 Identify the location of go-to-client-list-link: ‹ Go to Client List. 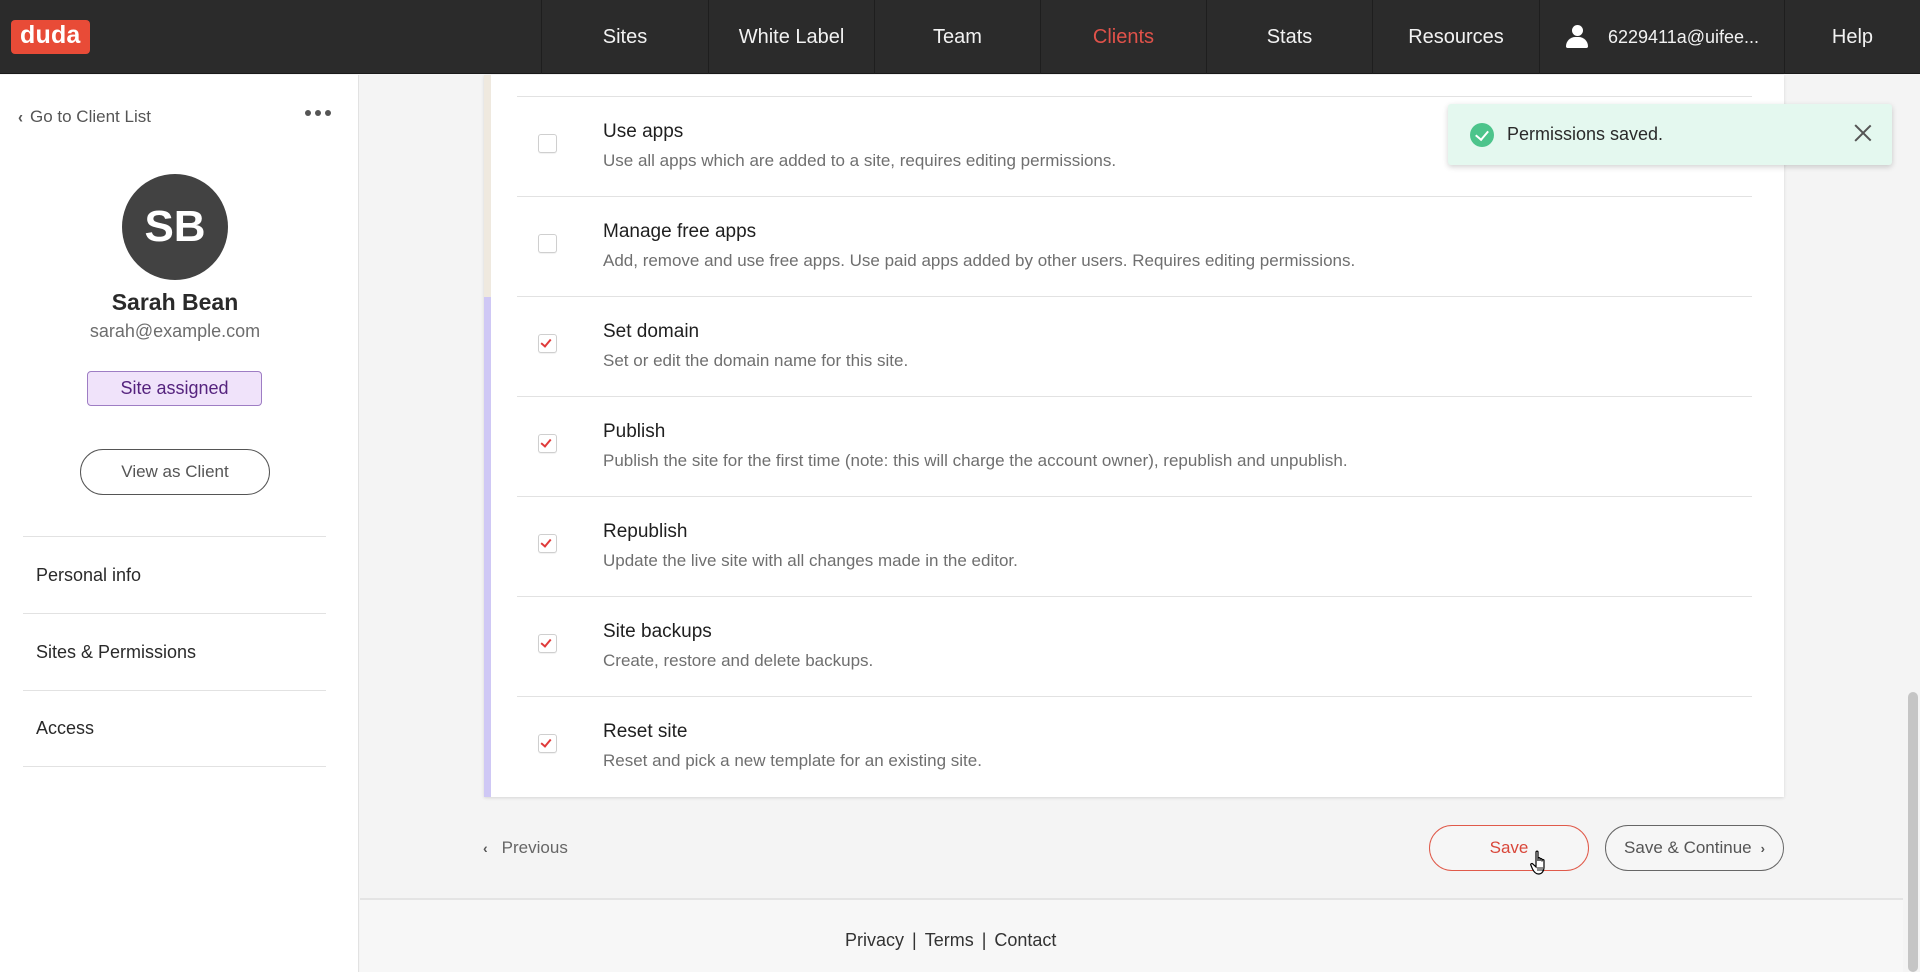
(84, 117).